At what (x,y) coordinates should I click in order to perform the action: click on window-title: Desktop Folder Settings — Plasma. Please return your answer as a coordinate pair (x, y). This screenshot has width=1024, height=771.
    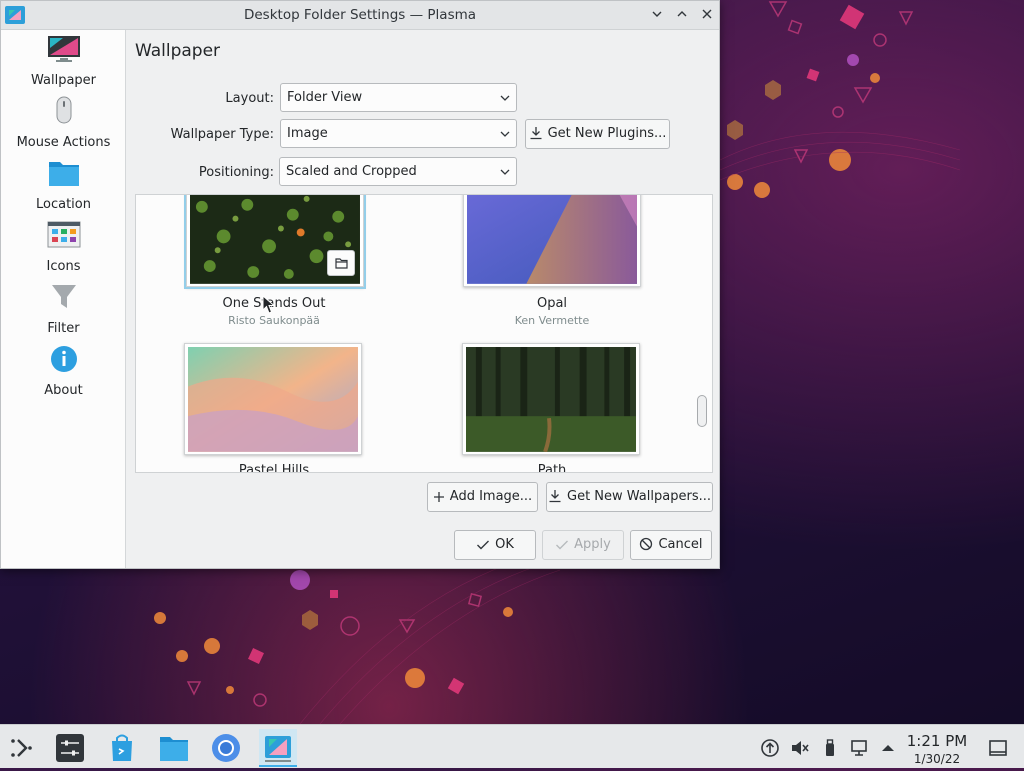
    Looking at the image, I should click on (360, 15).